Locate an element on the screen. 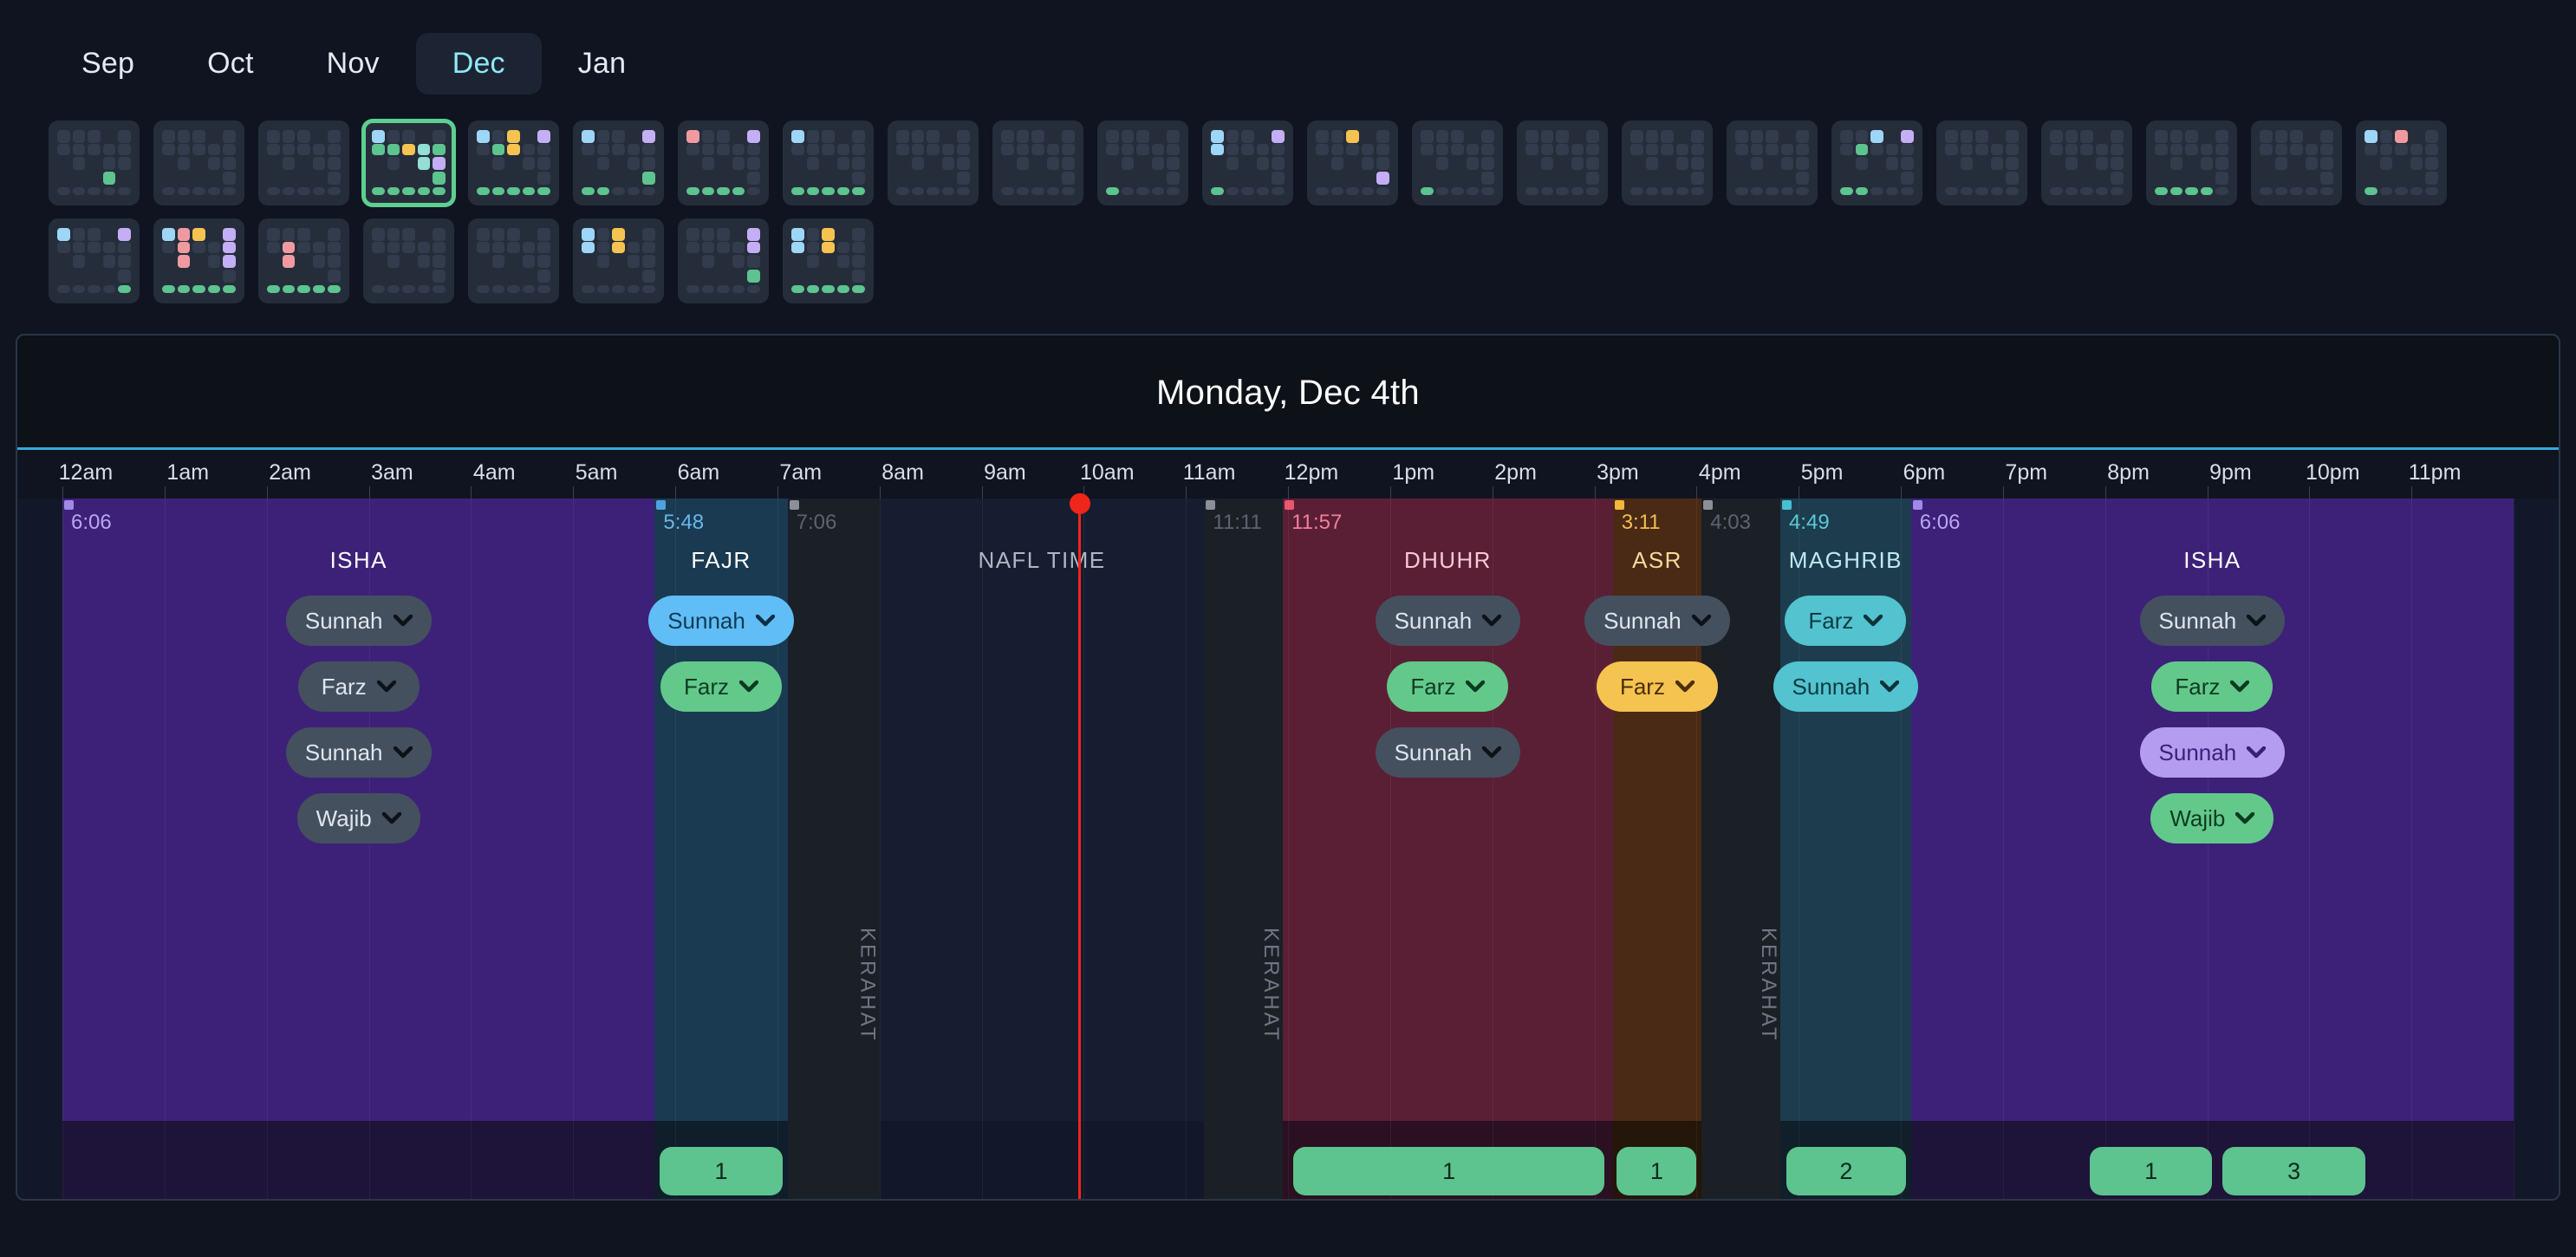 Image resolution: width=2576 pixels, height=1257 pixels. segment-start-time: 3:11 is located at coordinates (1641, 522).